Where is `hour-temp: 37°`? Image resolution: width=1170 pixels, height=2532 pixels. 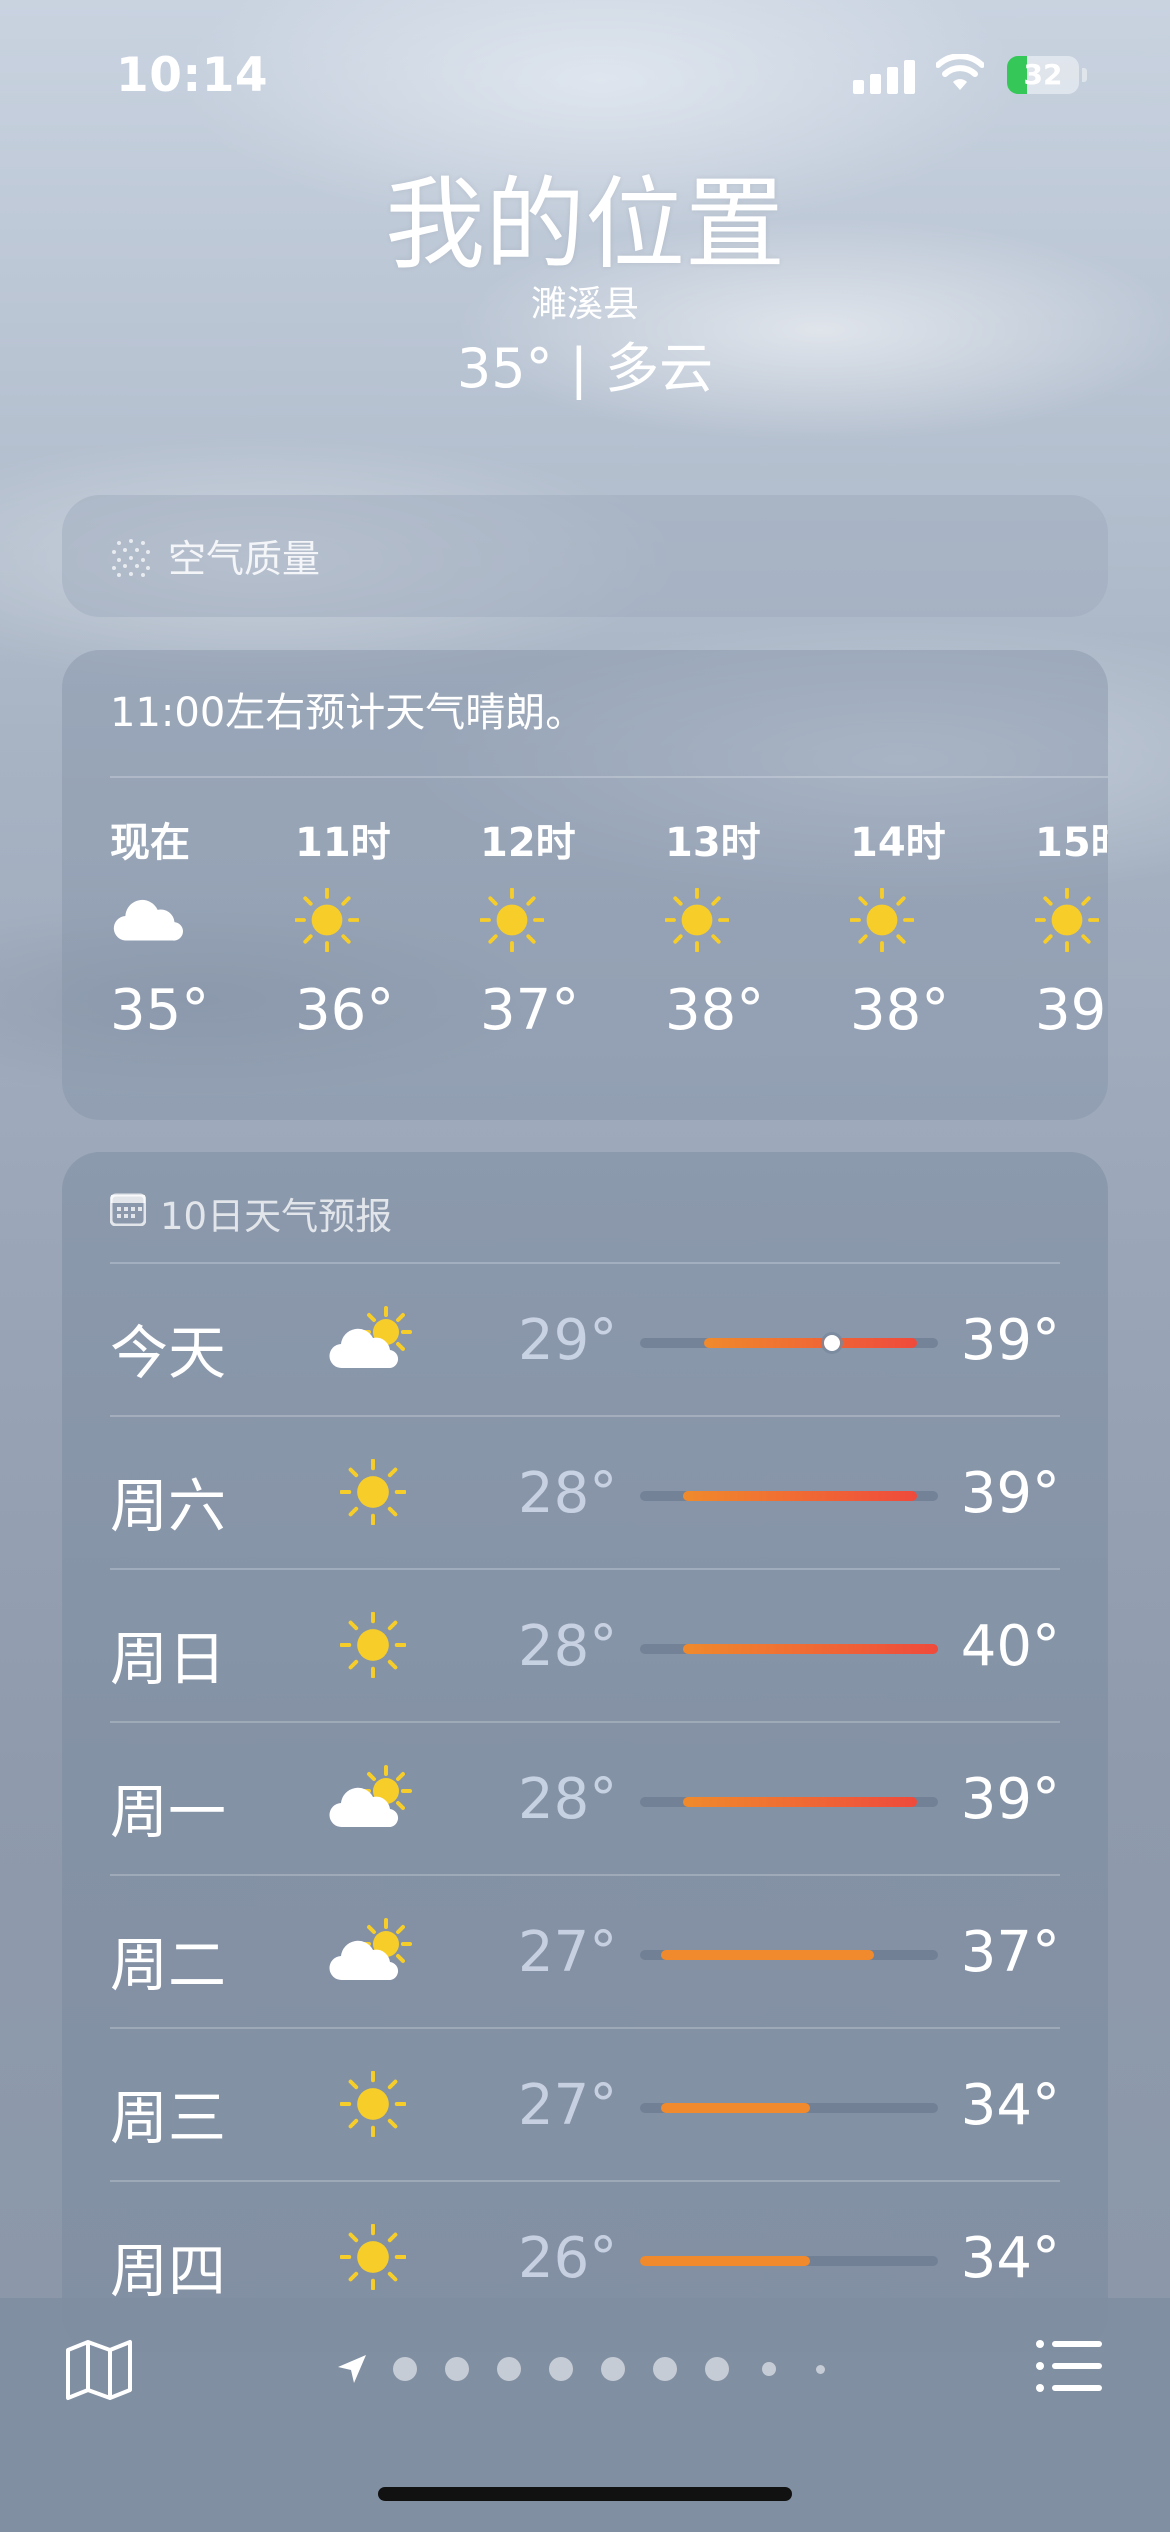
hour-temp: 37° is located at coordinates (530, 1010).